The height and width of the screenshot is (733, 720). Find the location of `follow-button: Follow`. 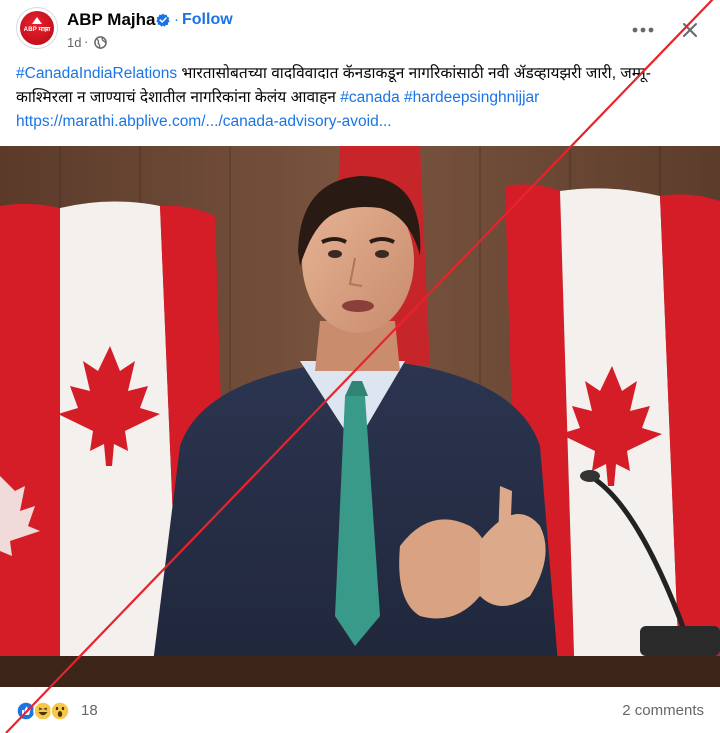

follow-button: Follow is located at coordinates (207, 20).